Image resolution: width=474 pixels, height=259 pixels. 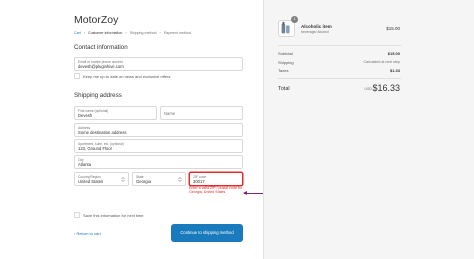 I want to click on address-label: Address, so click(x=84, y=127).